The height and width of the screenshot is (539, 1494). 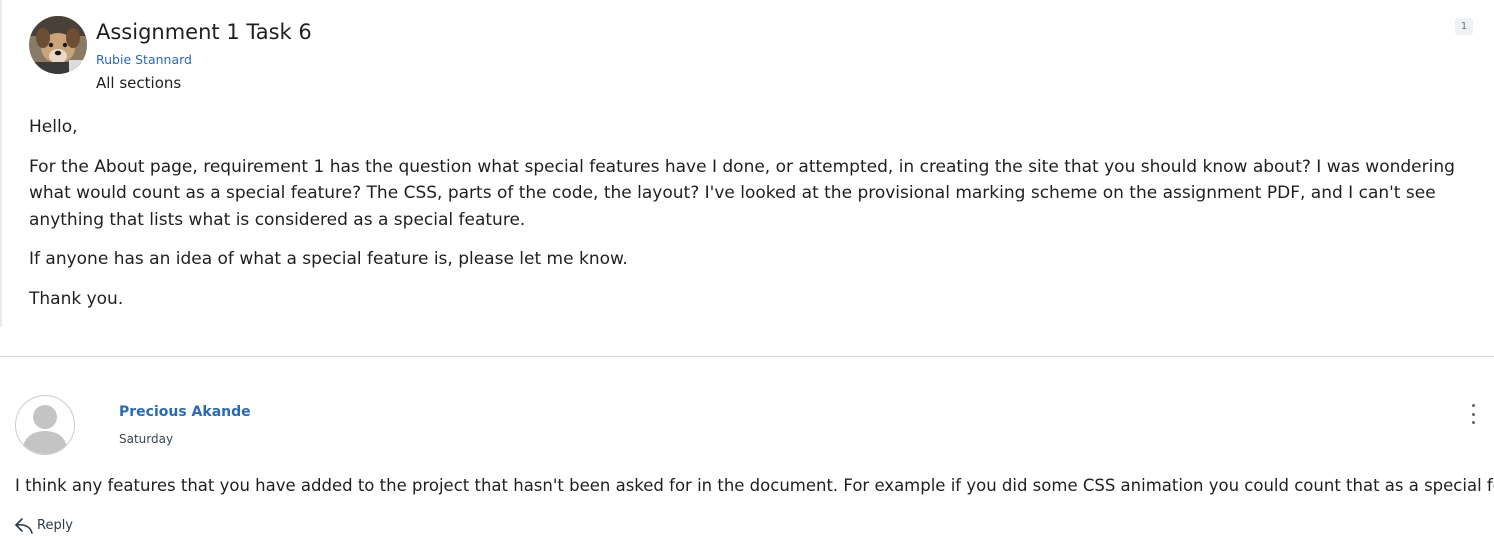 I want to click on author-avatar, so click(x=58, y=45).